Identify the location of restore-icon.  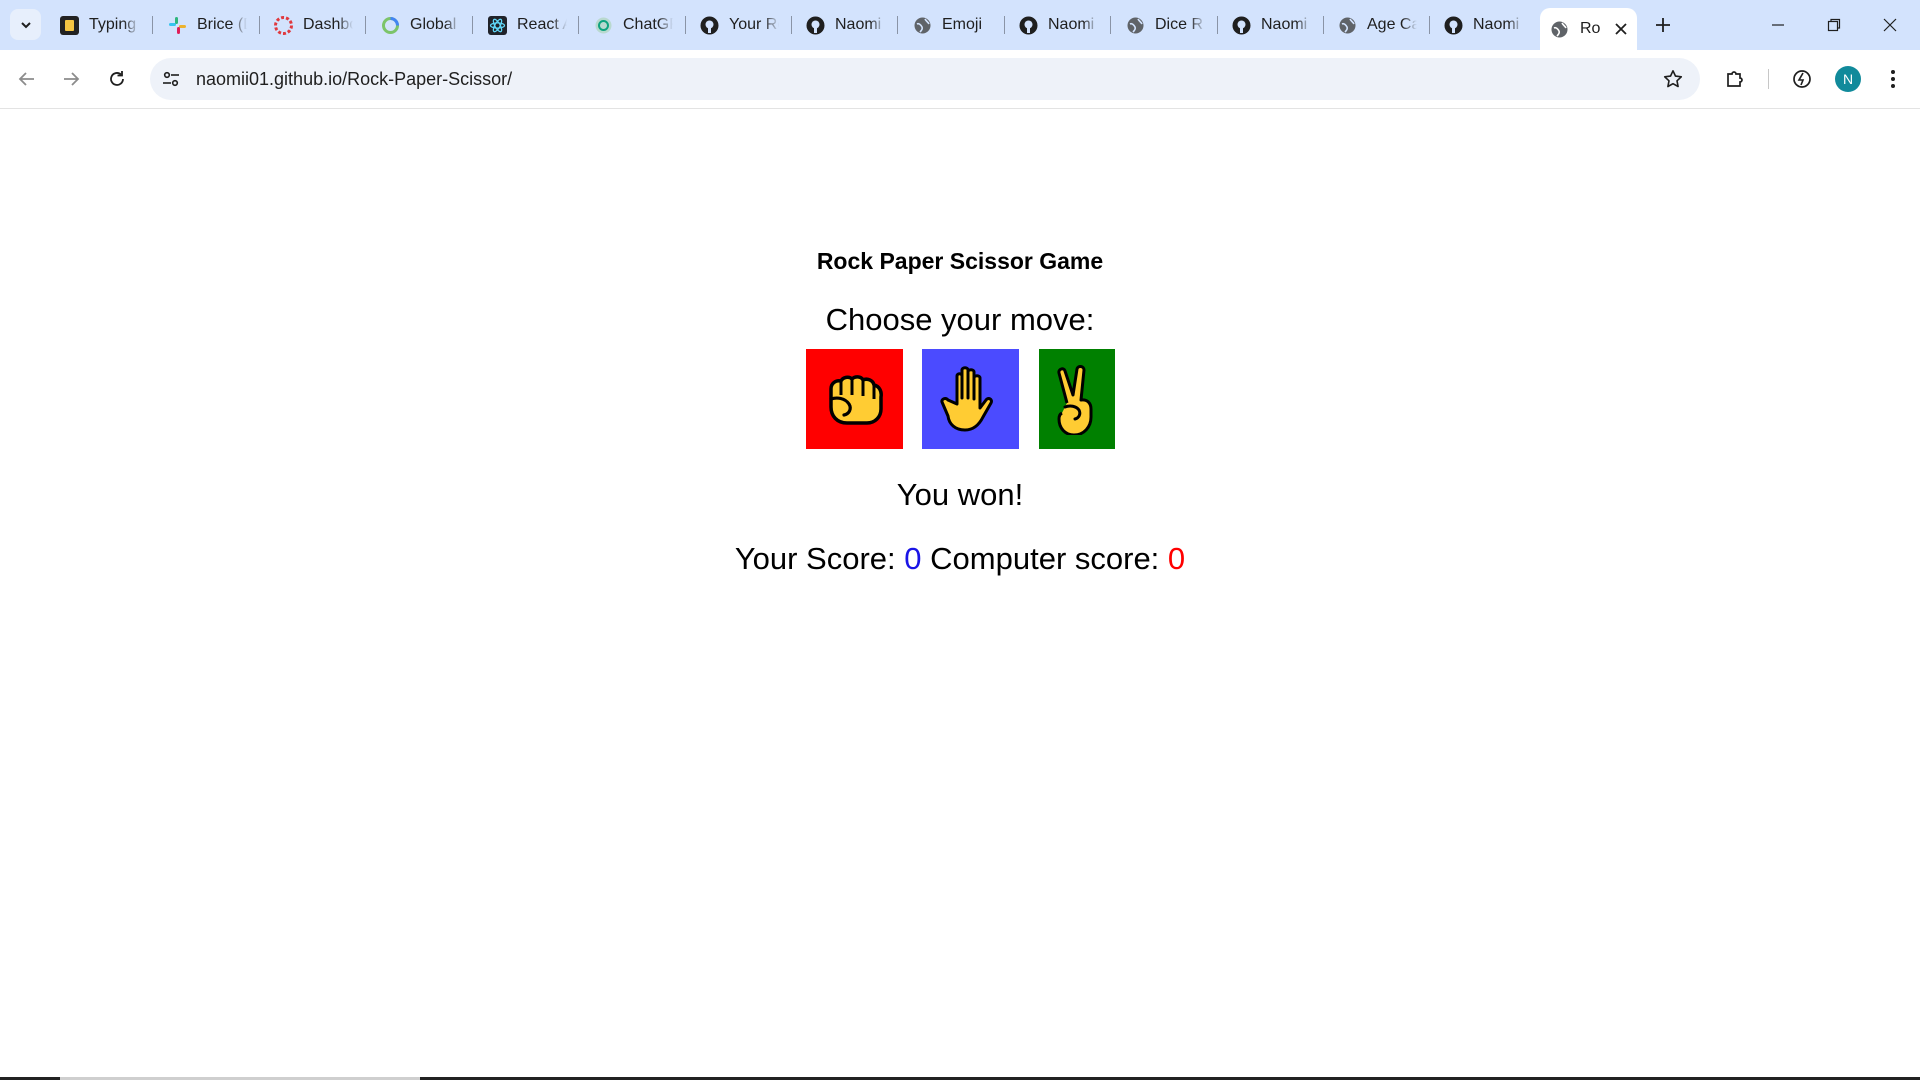
(1834, 25).